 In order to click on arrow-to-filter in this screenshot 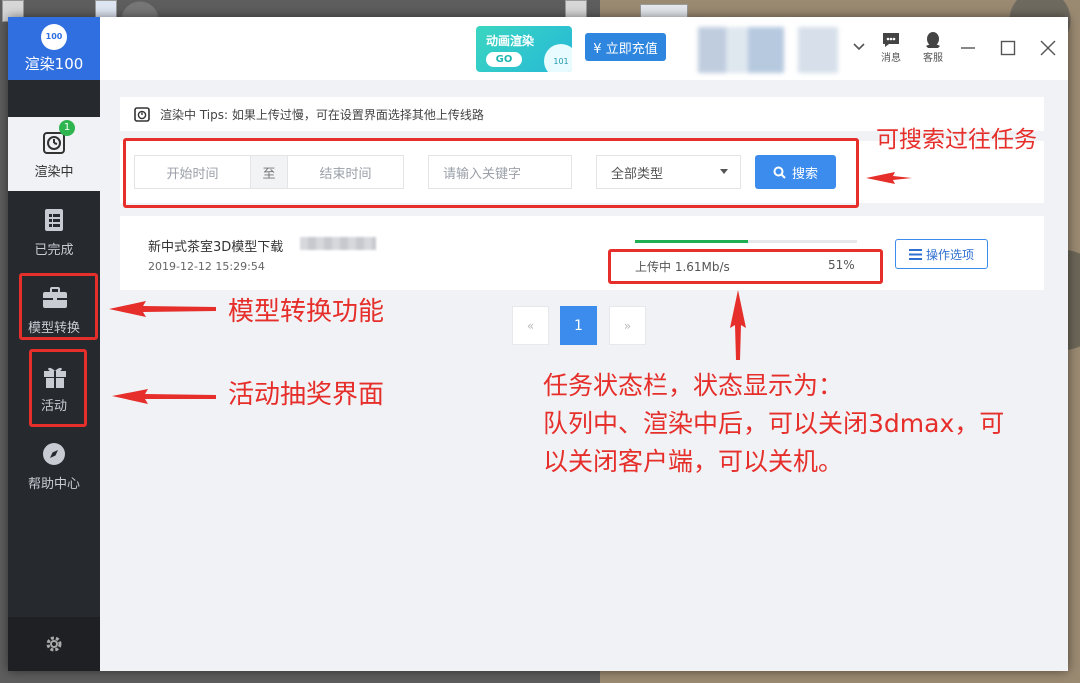, I will do `click(889, 178)`.